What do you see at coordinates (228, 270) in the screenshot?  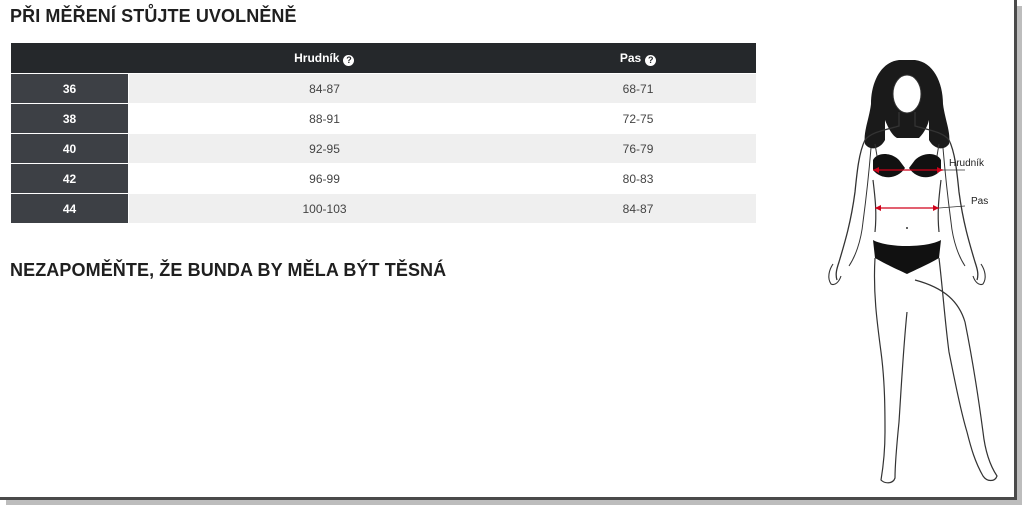 I see `reminder-heading: NEZAPOMĚŇTE, ŽE BUNDA BY MĚLA BÝT TĚSNÁ` at bounding box center [228, 270].